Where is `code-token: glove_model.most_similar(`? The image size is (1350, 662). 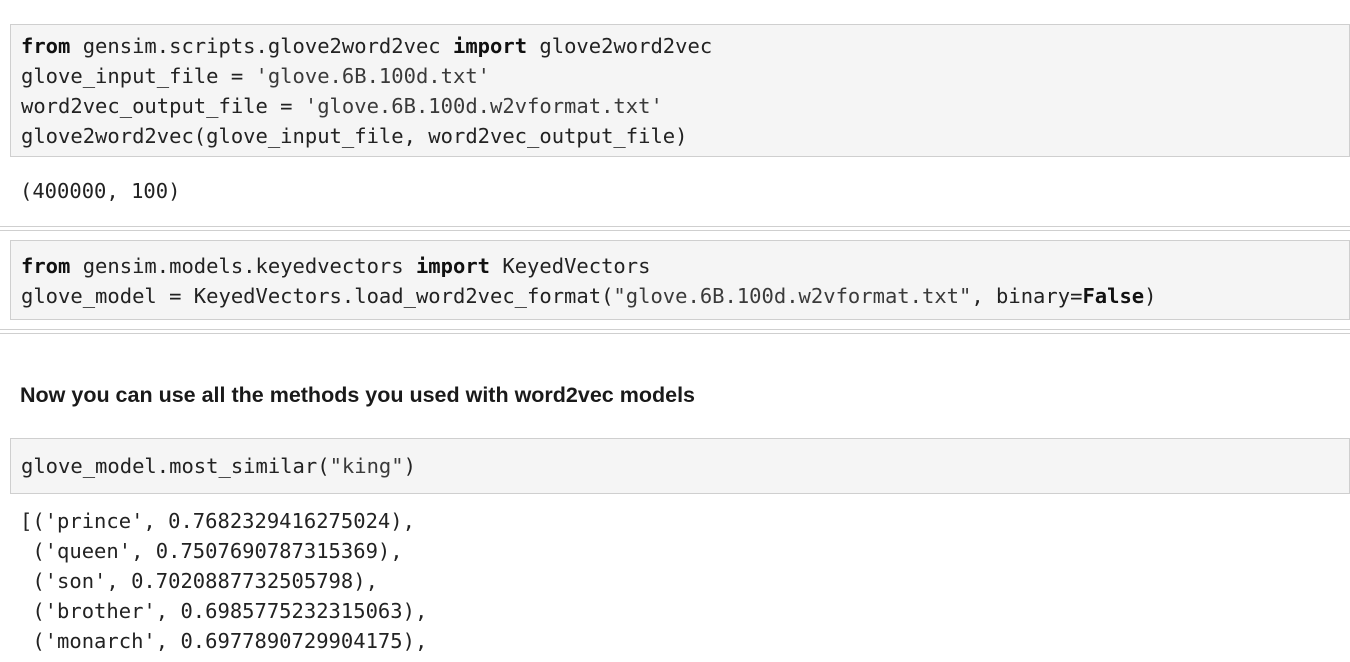 code-token: glove_model.most_similar( is located at coordinates (175, 466).